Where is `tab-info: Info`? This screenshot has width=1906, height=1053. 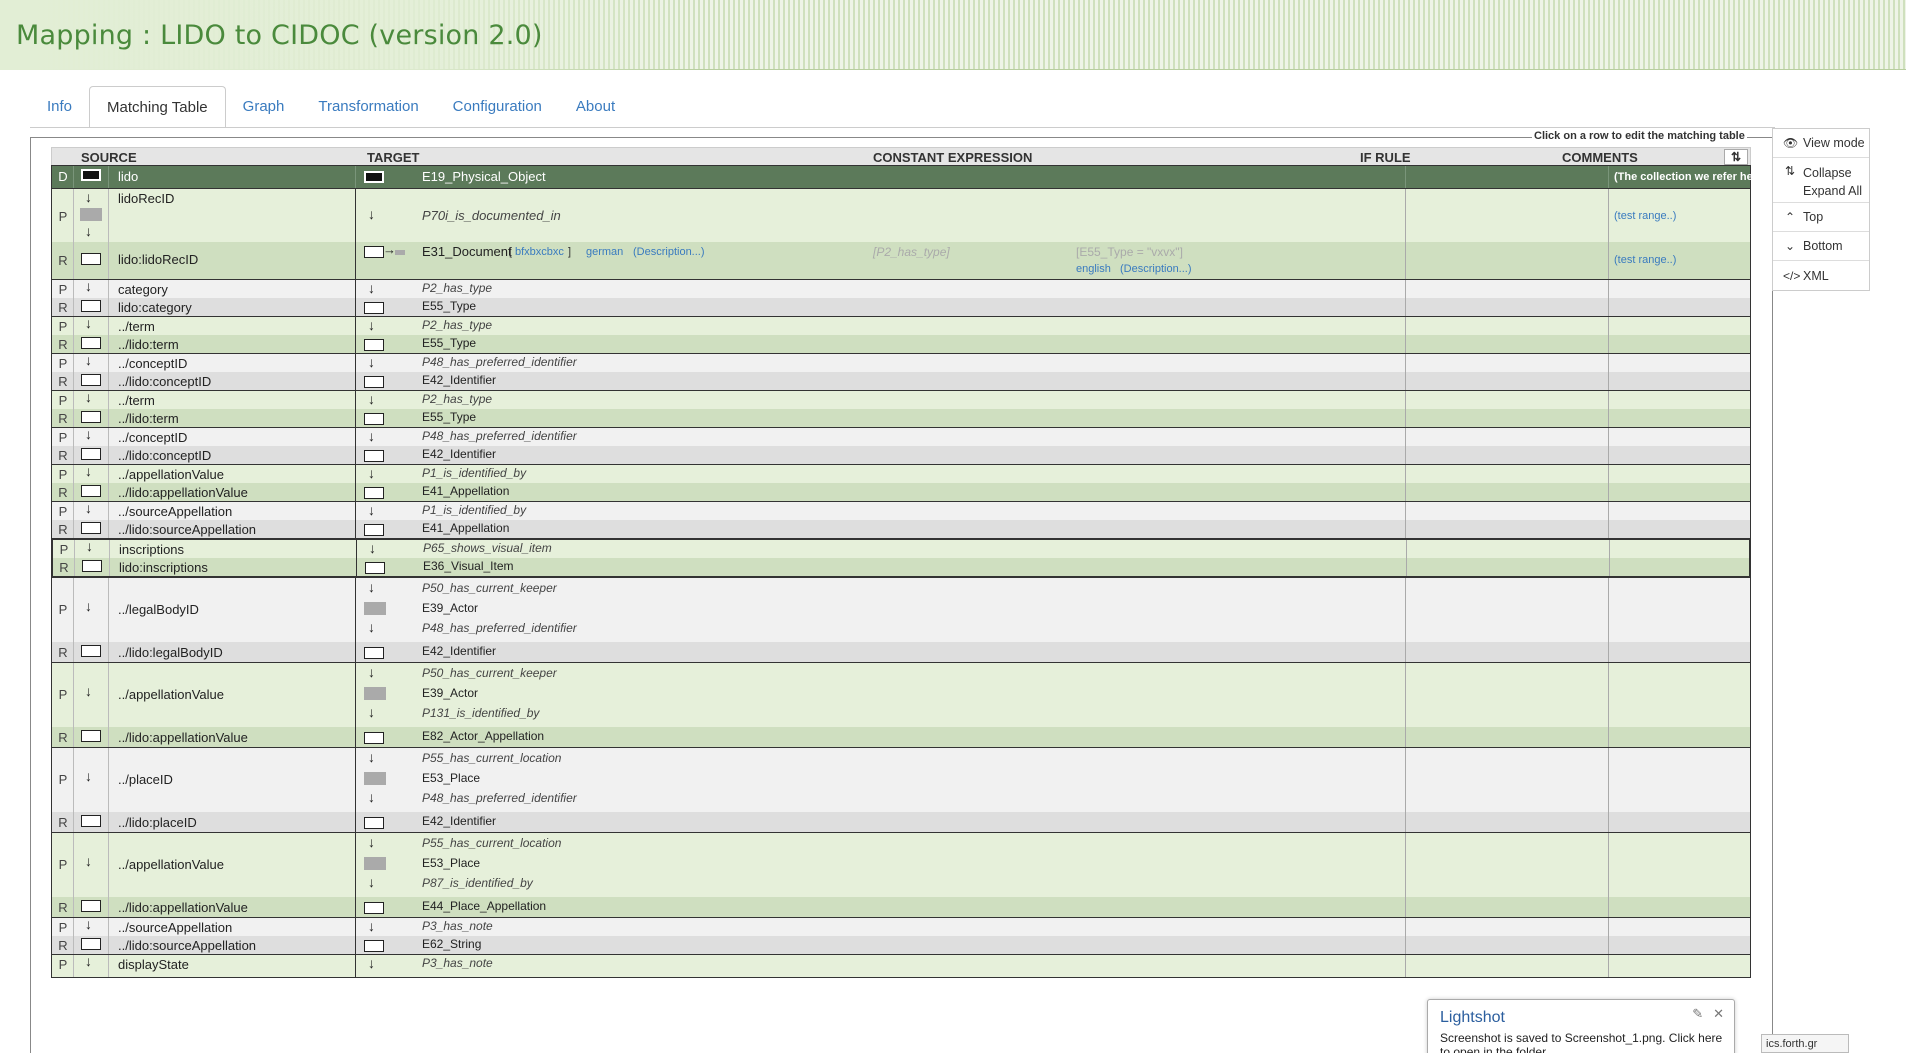
tab-info: Info is located at coordinates (59, 107).